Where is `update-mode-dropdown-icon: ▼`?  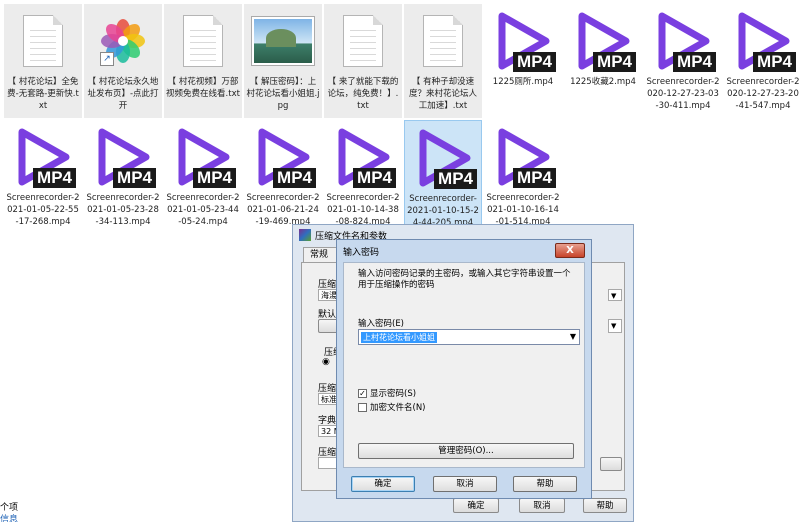 update-mode-dropdown-icon: ▼ is located at coordinates (615, 326).